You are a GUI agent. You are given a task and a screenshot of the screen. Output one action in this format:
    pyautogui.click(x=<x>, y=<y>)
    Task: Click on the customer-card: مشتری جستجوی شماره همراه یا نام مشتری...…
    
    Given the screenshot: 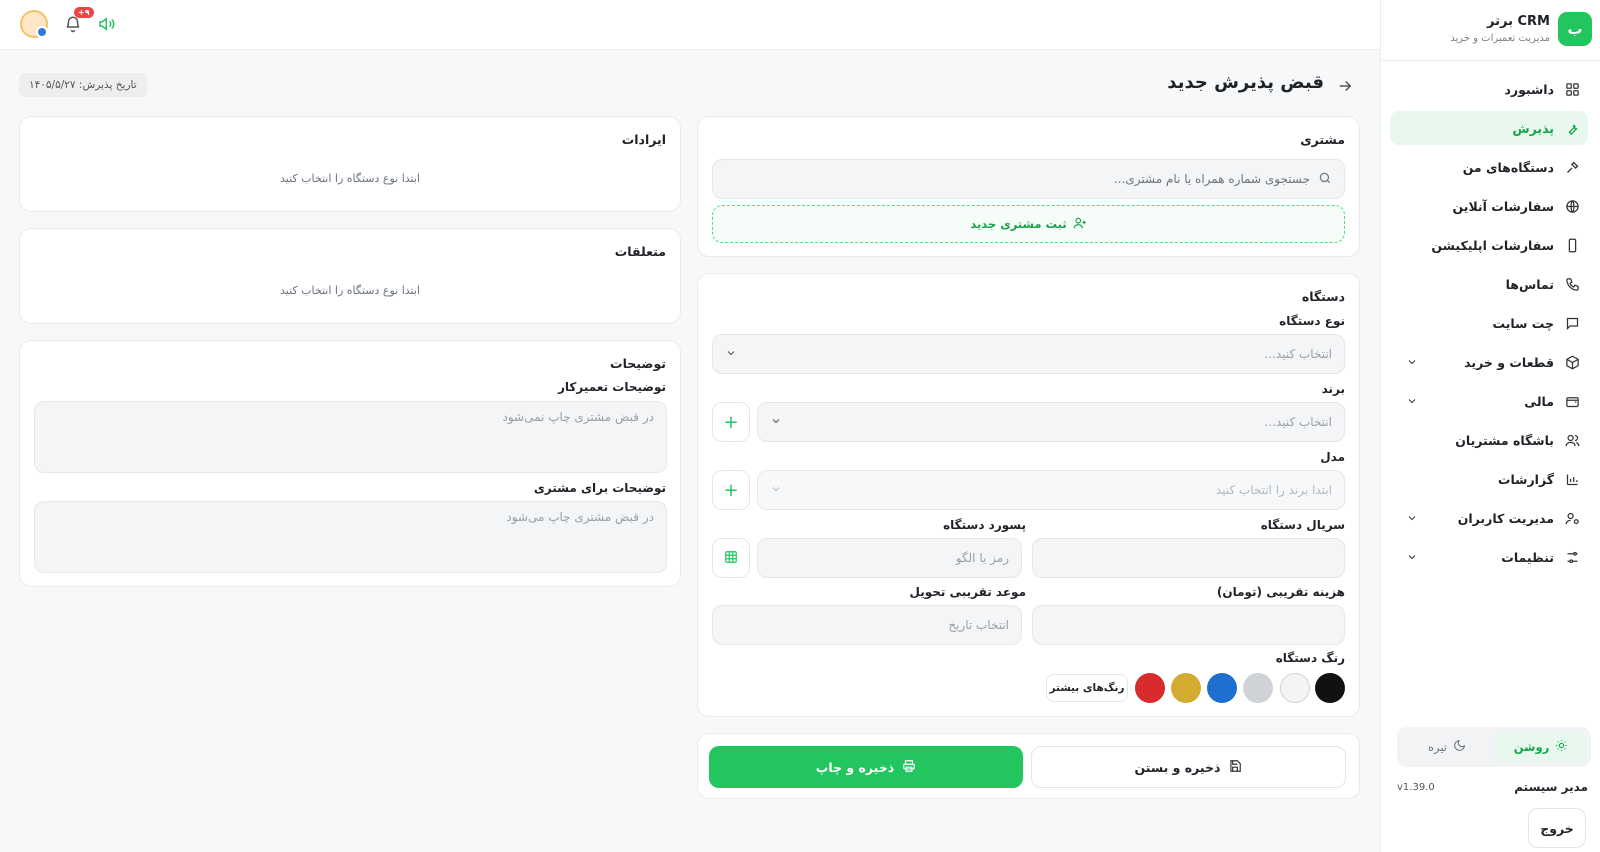 What is the action you would take?
    pyautogui.click(x=1028, y=186)
    